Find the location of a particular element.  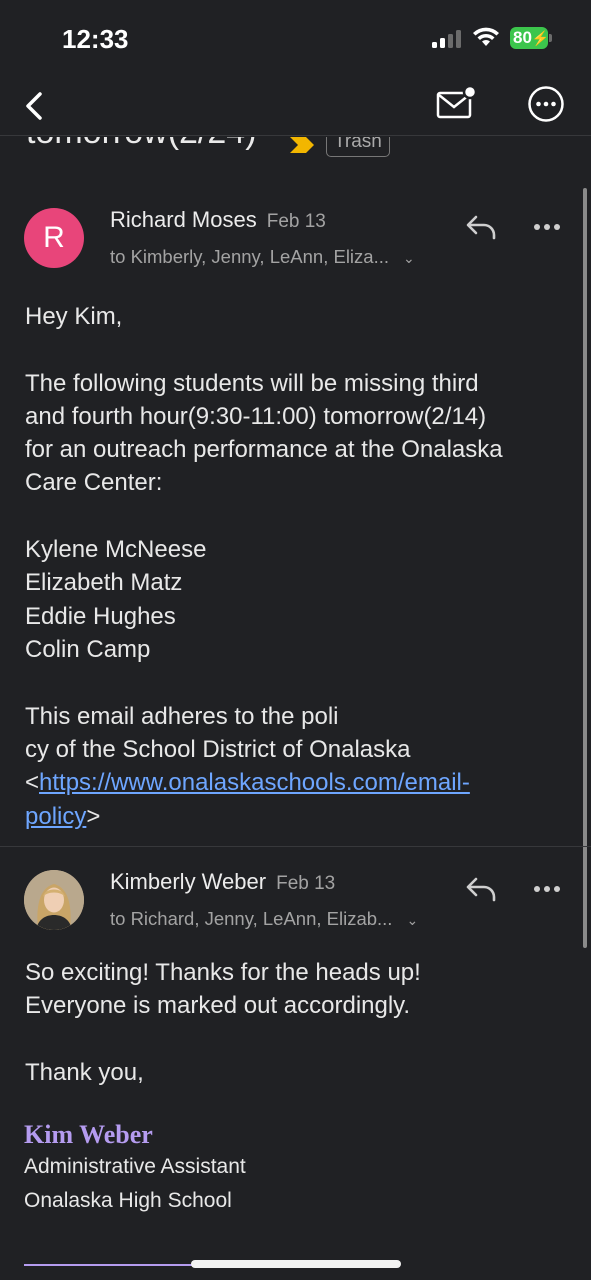

avatar: R is located at coordinates (54, 238).